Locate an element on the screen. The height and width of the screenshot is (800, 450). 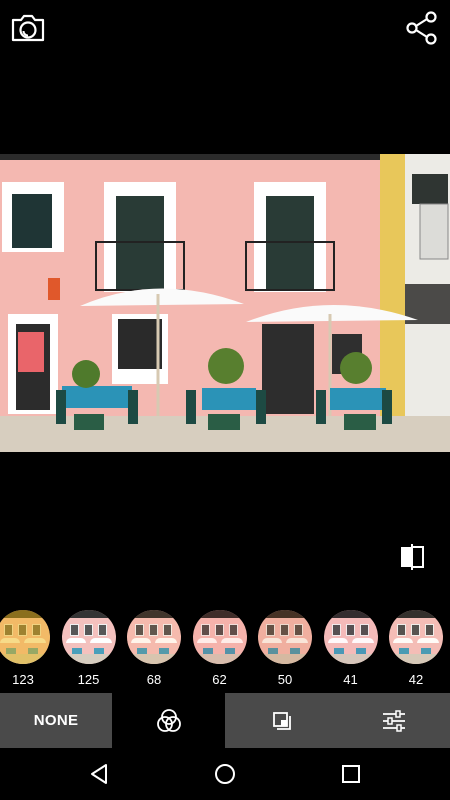
sliders-icon is located at coordinates (394, 720).